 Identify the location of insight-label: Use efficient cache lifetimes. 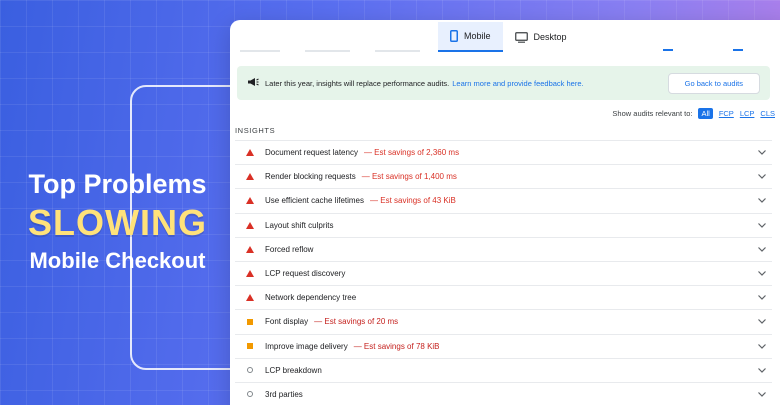
(315, 201).